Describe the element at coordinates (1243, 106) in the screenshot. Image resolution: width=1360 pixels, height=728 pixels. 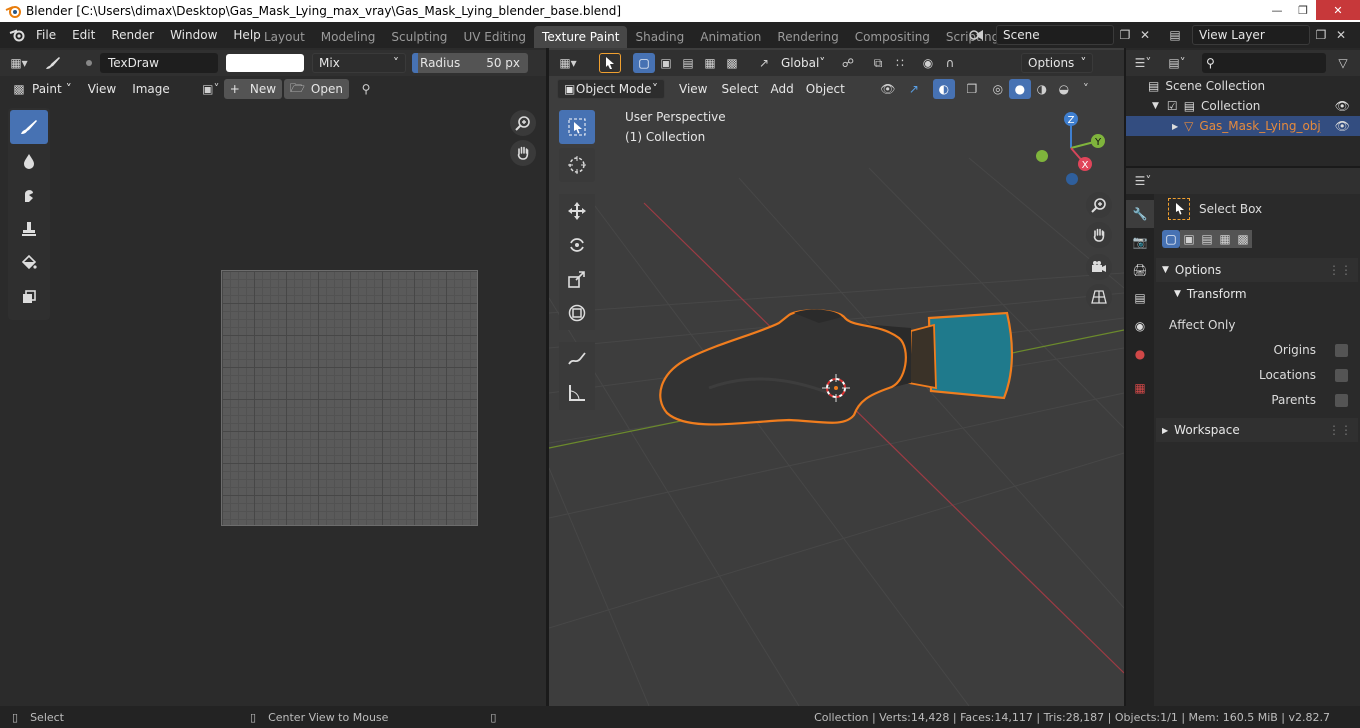
I see `collection-row: ▼ ☑ ▤ Collection 👁` at that location.